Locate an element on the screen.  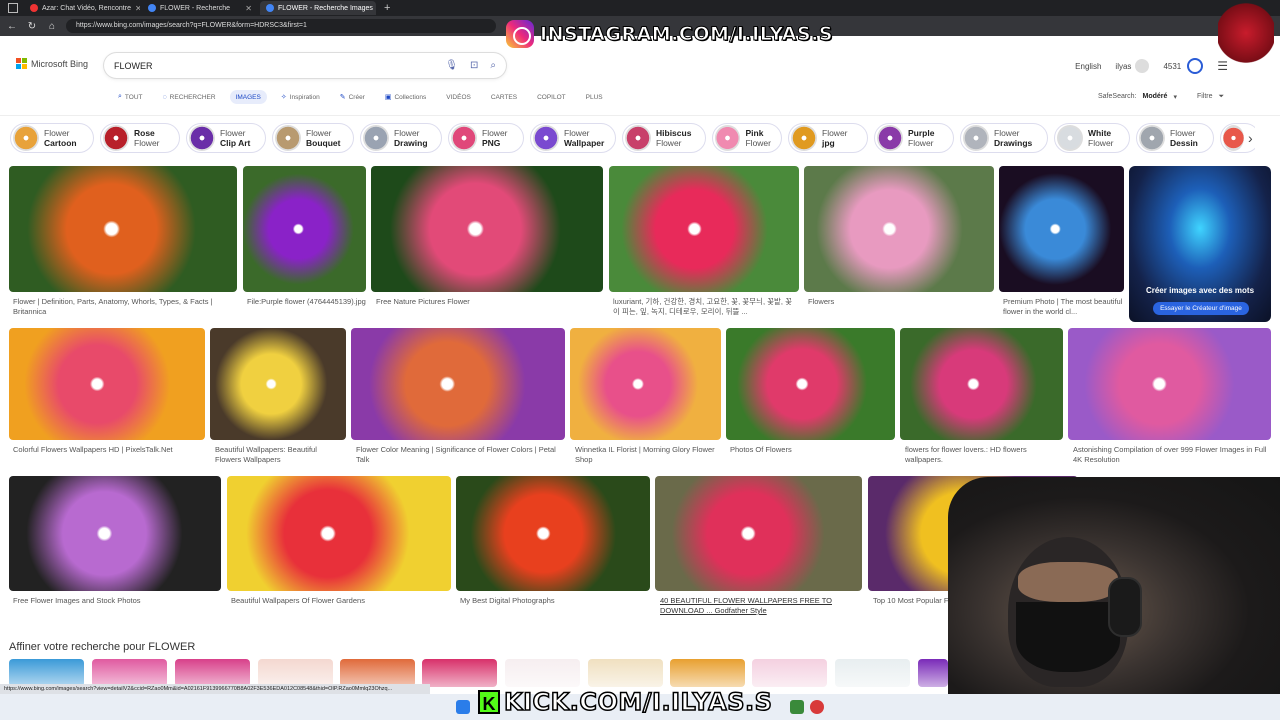
safesearch-dropdown: Modéré is located at coordinates (1155, 97).